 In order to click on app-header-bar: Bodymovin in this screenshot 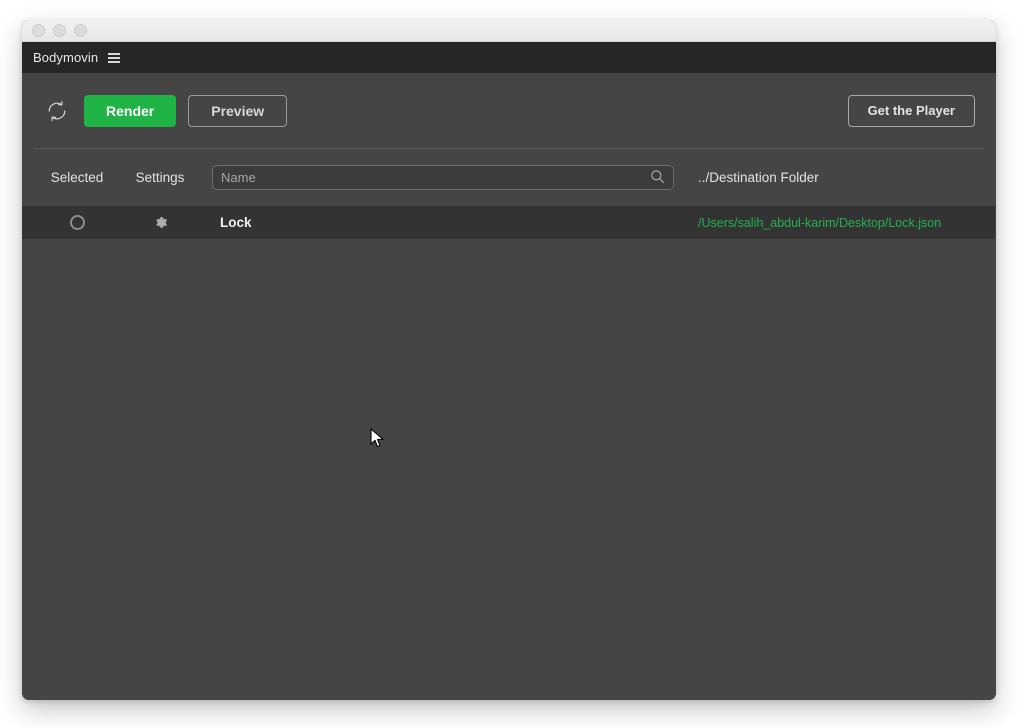, I will do `click(509, 57)`.